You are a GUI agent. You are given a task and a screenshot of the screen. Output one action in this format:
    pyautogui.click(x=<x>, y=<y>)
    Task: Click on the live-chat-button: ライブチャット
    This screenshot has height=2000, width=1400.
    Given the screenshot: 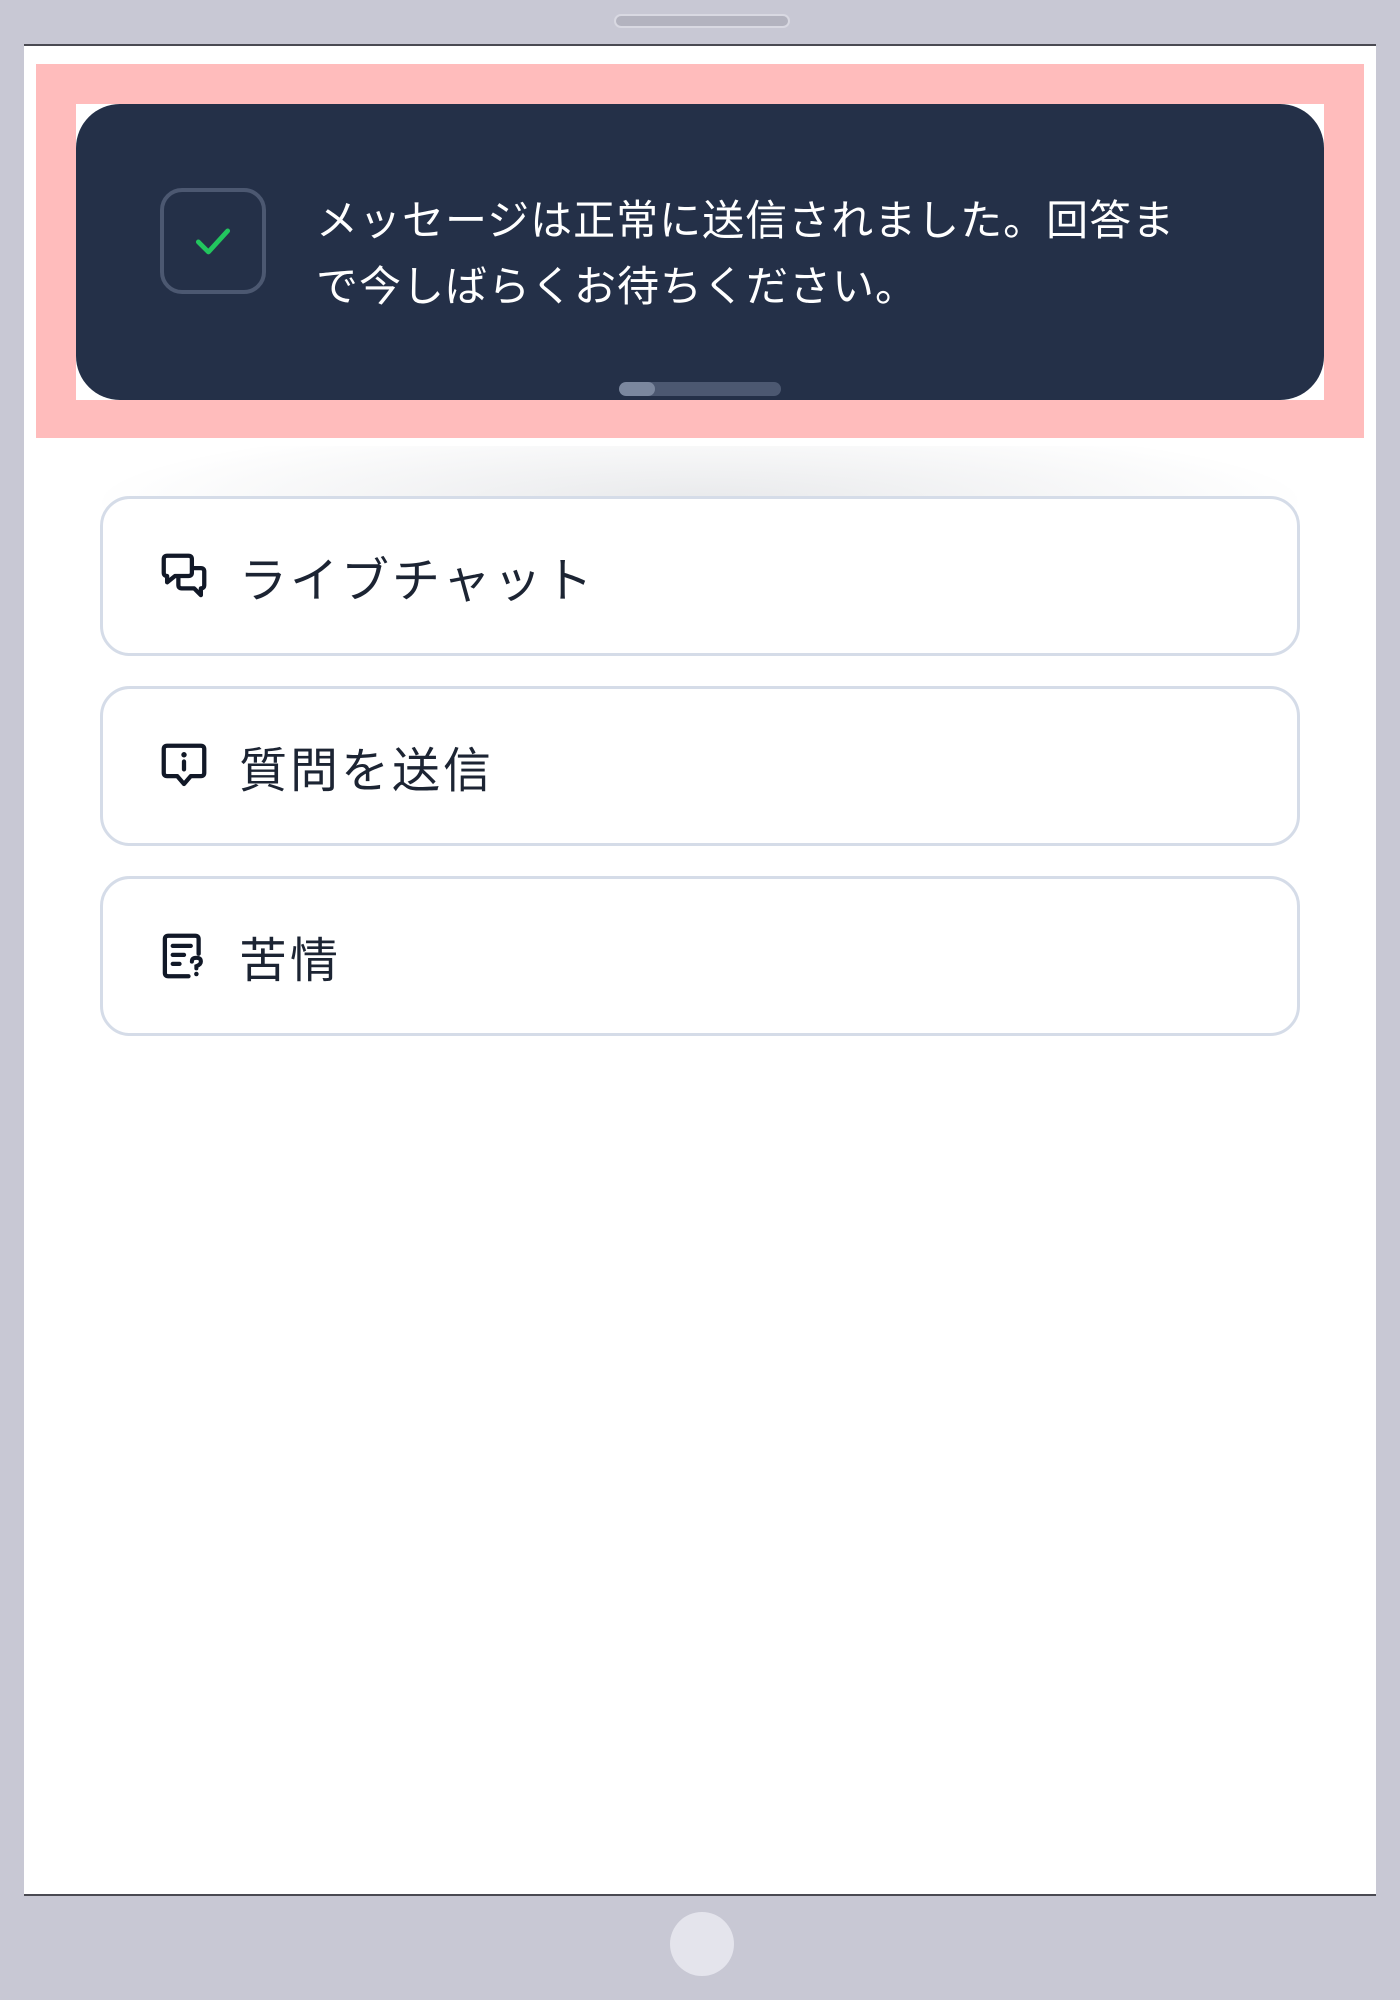 What is the action you would take?
    pyautogui.click(x=700, y=576)
    